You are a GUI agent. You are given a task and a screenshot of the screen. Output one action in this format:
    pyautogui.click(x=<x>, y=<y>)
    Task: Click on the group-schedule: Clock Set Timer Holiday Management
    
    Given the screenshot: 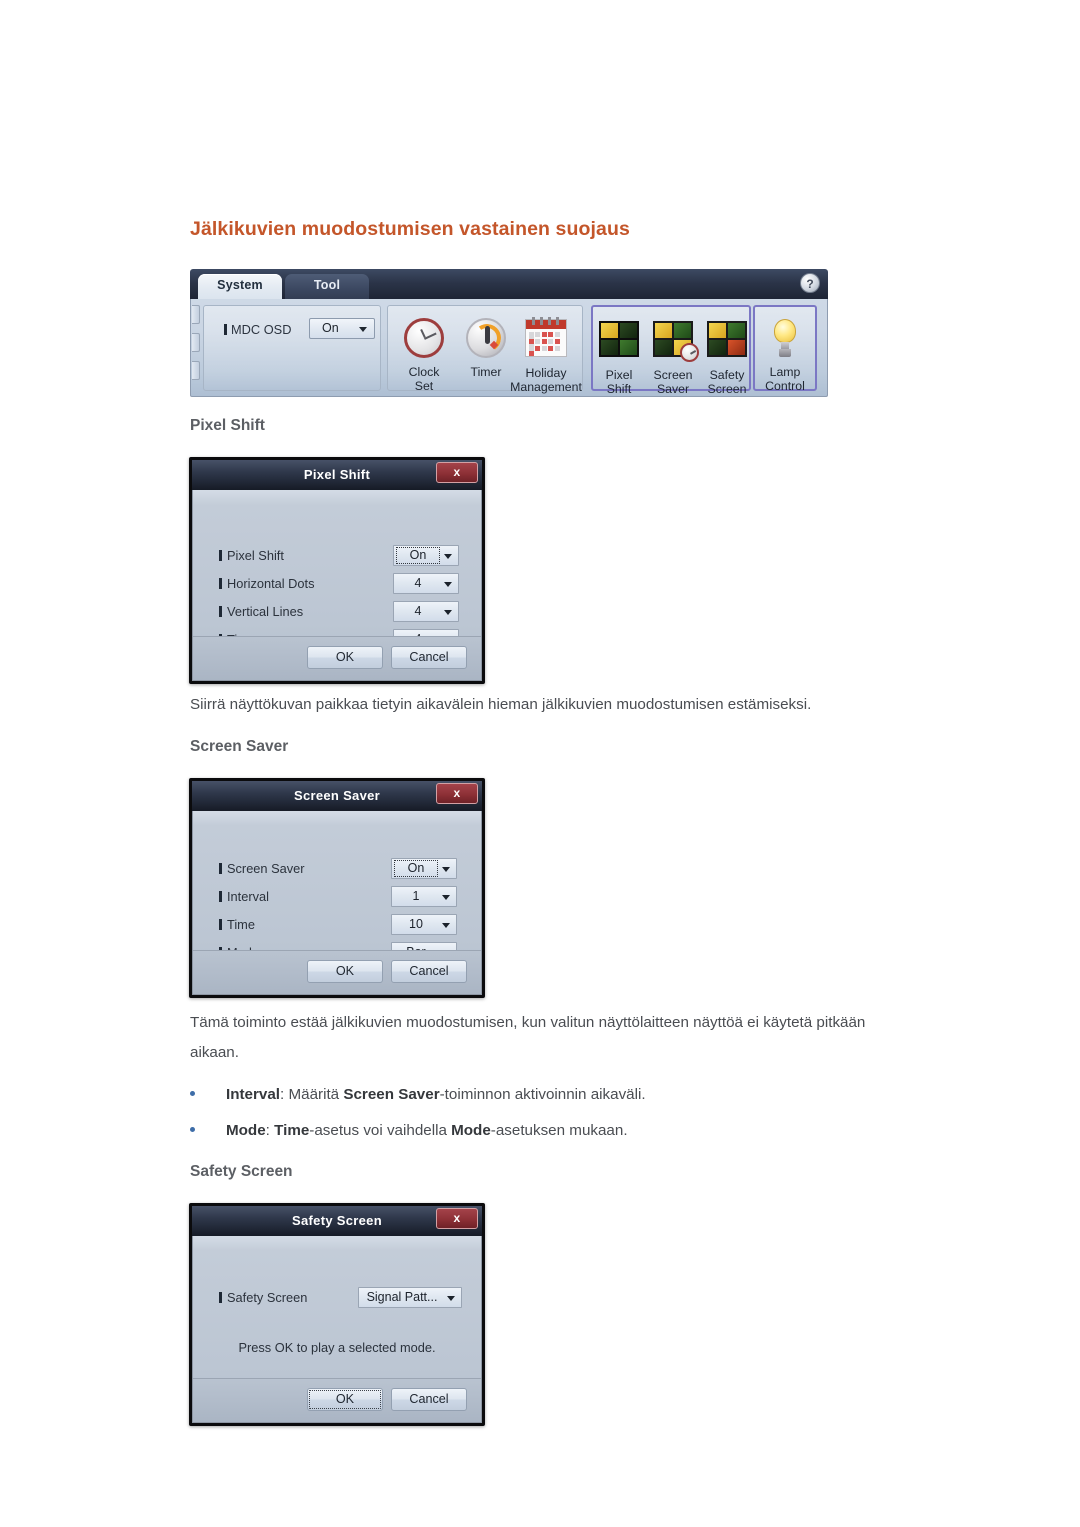 What is the action you would take?
    pyautogui.click(x=485, y=349)
    